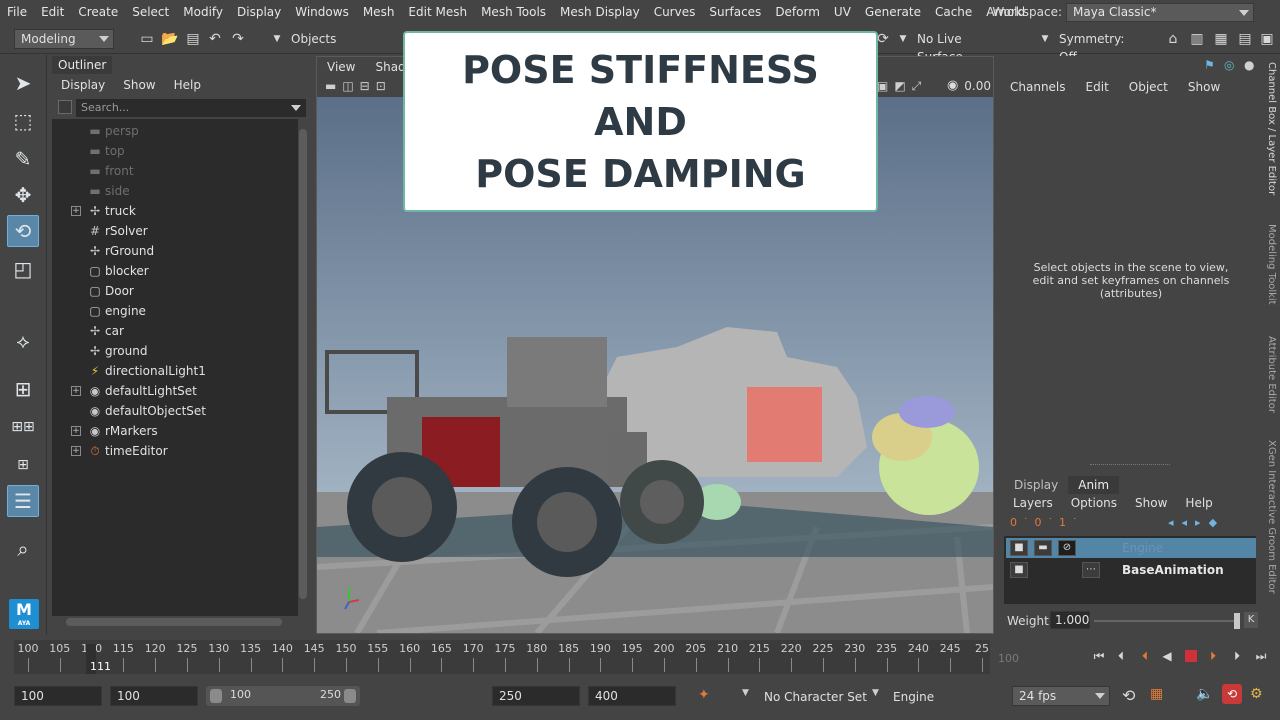 The height and width of the screenshot is (720, 1280). What do you see at coordinates (437, 12) in the screenshot?
I see `menu-edit-mesh: Edit Mesh` at bounding box center [437, 12].